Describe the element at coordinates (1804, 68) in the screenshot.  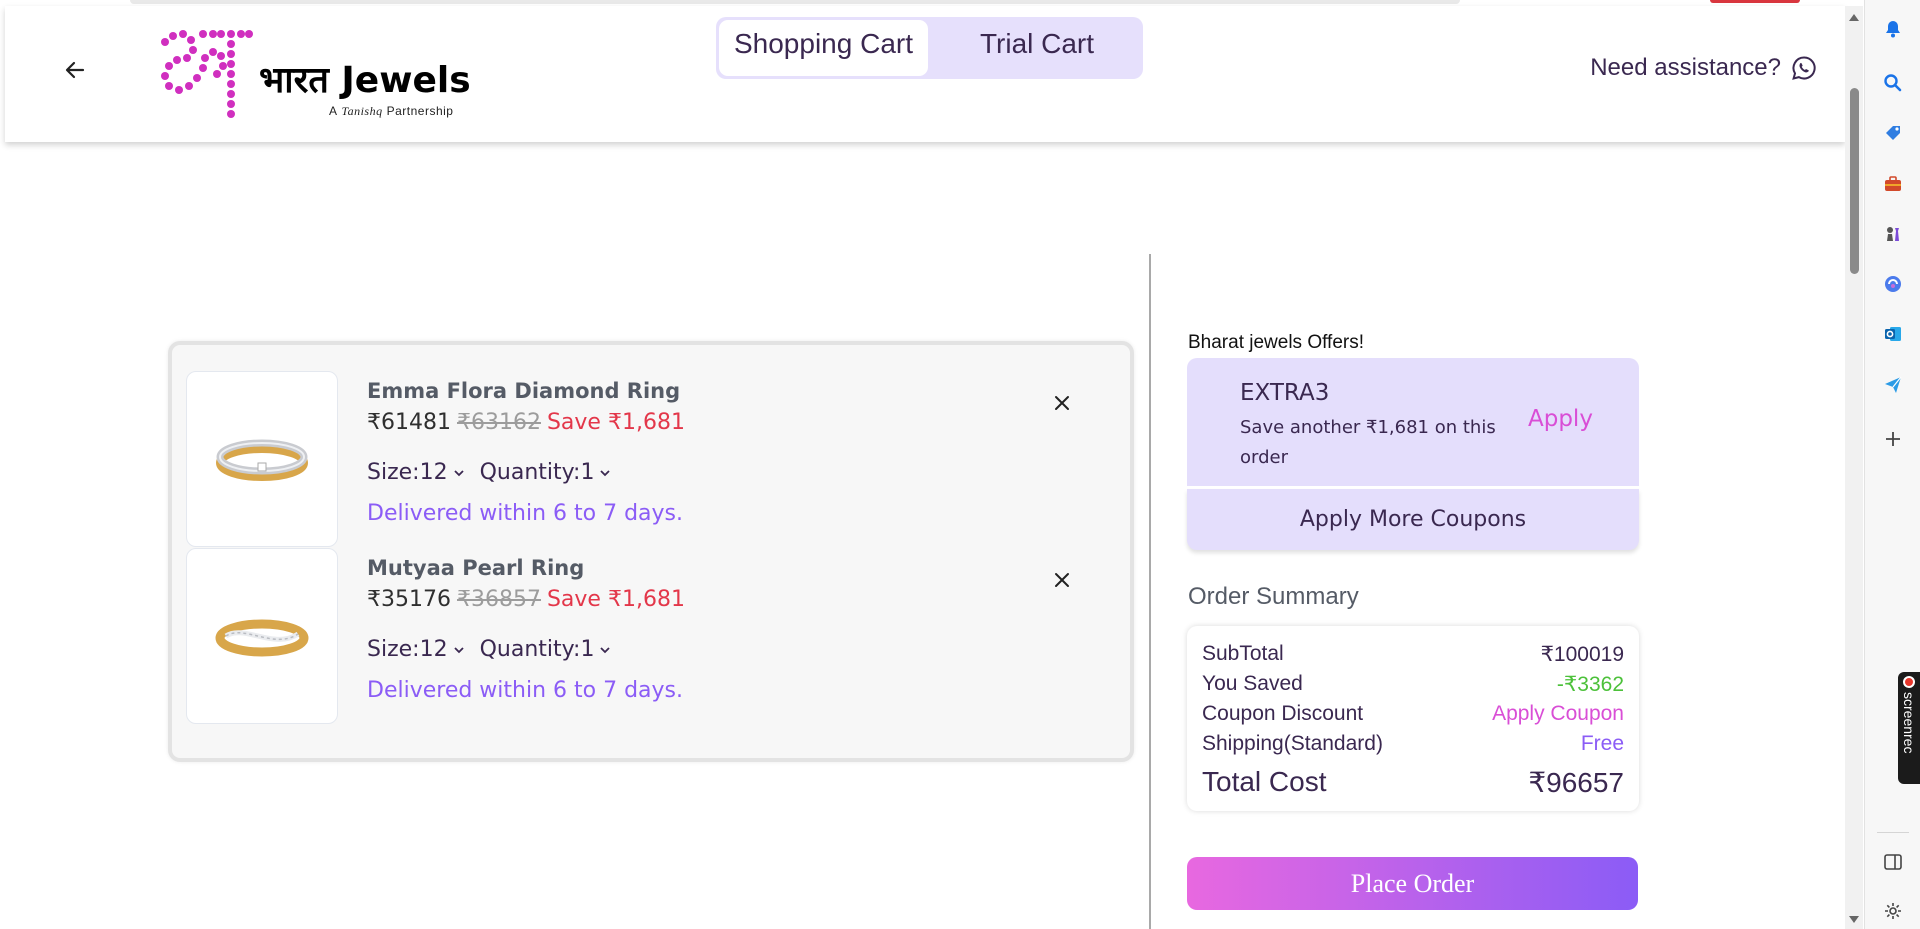
I see `whatsapp-icon` at that location.